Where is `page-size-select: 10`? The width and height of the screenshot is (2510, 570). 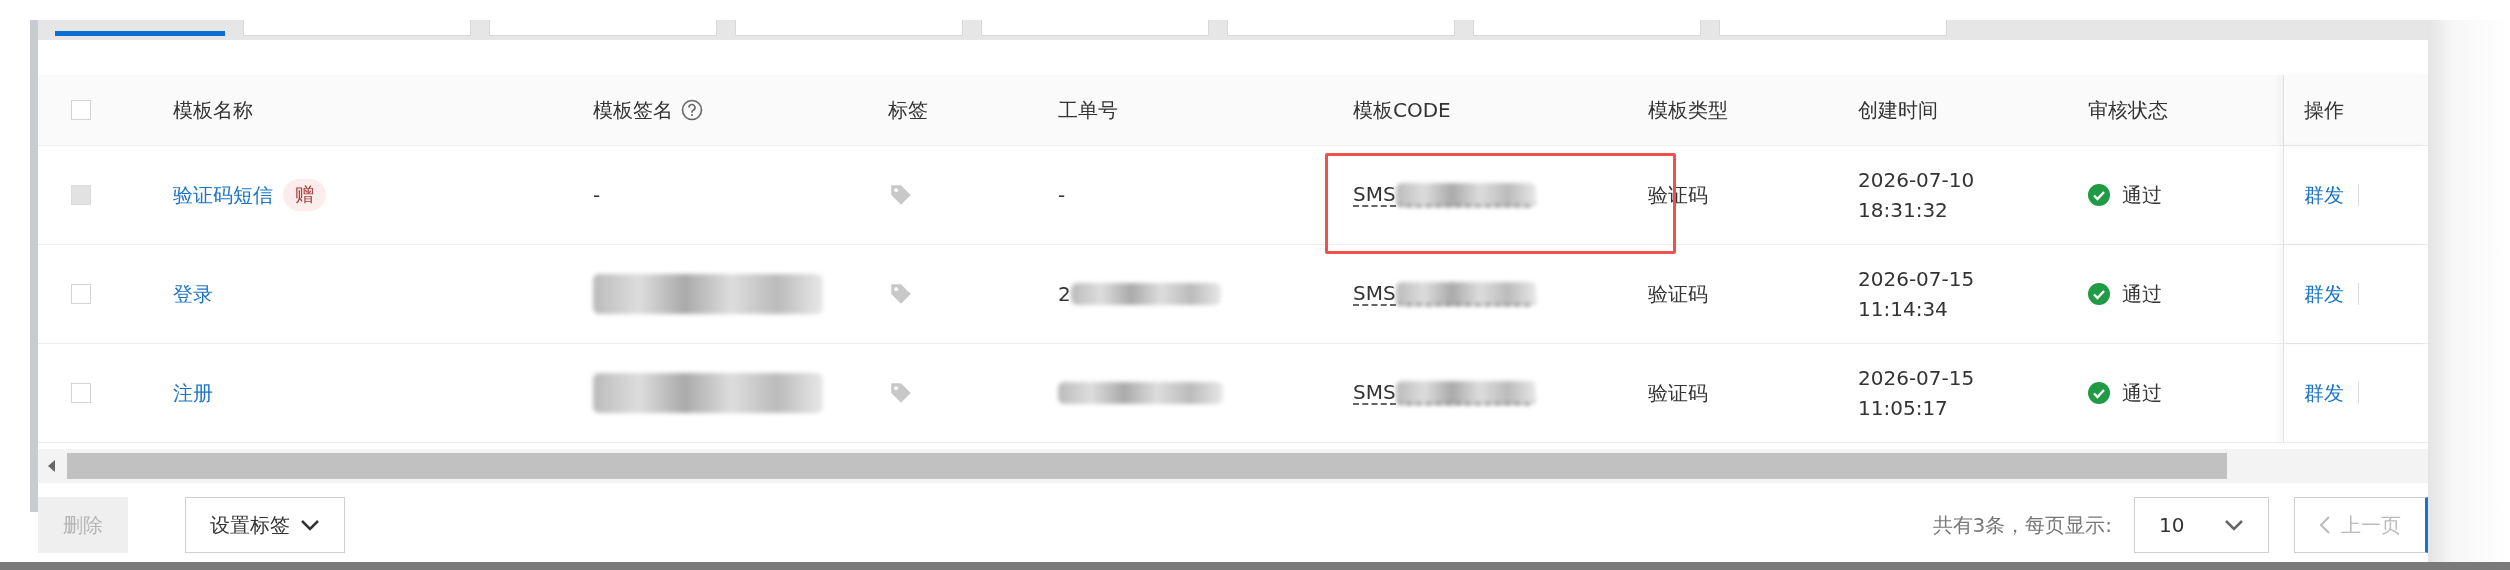
page-size-select: 10 is located at coordinates (2201, 525).